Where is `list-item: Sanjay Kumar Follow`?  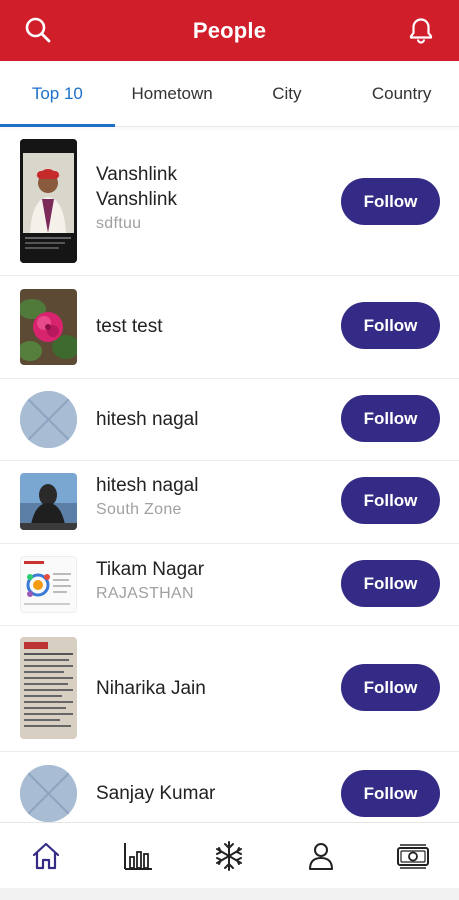 list-item: Sanjay Kumar Follow is located at coordinates (229, 787).